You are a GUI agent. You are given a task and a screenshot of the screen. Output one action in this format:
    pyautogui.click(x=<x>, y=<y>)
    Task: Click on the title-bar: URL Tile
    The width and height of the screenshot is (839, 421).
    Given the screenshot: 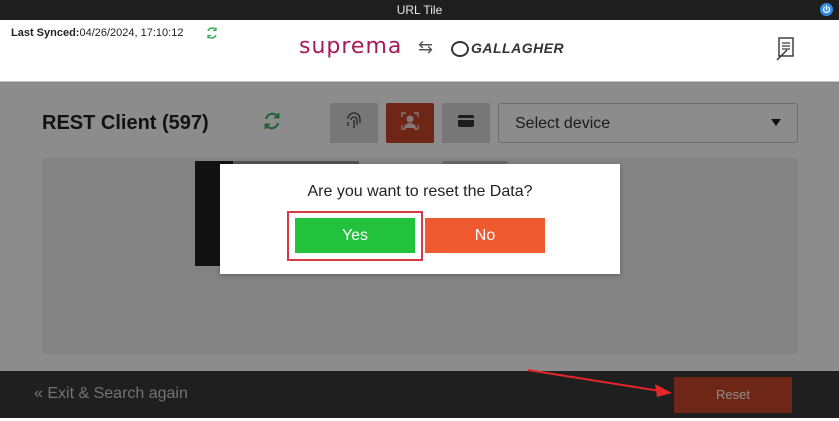 What is the action you would take?
    pyautogui.click(x=419, y=10)
    